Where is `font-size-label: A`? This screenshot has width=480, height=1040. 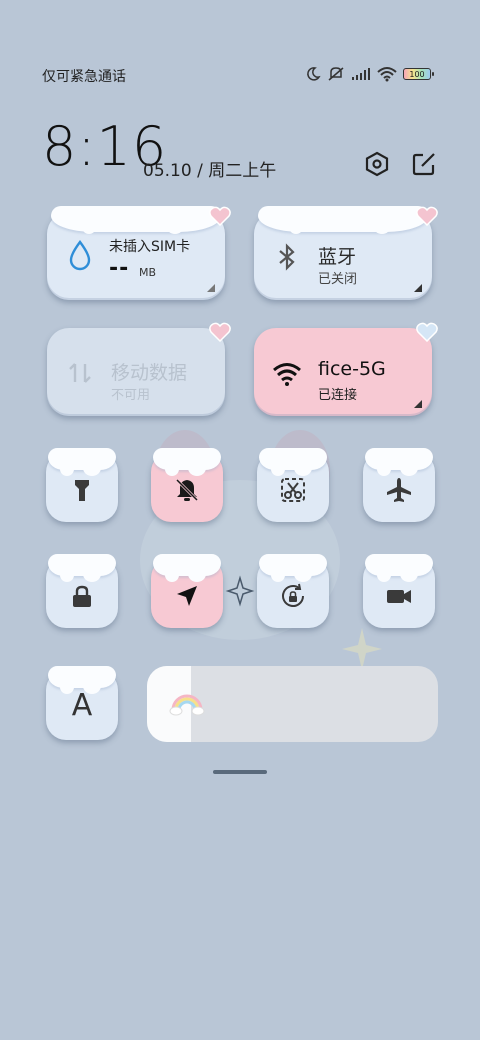
font-size-label: A is located at coordinates (82, 705).